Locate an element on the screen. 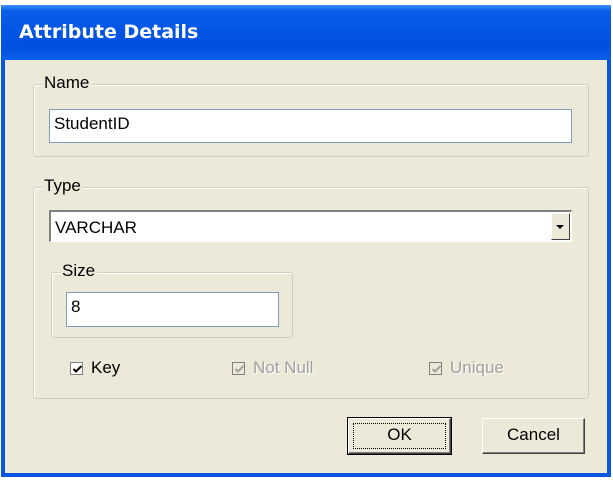 The width and height of the screenshot is (613, 483). size-group-label: Size is located at coordinates (79, 271).